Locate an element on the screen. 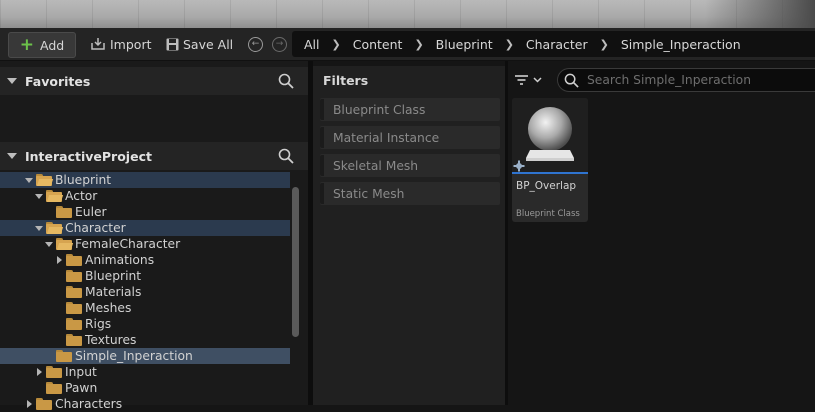  breadcrumb-item-character: Character is located at coordinates (551, 44).